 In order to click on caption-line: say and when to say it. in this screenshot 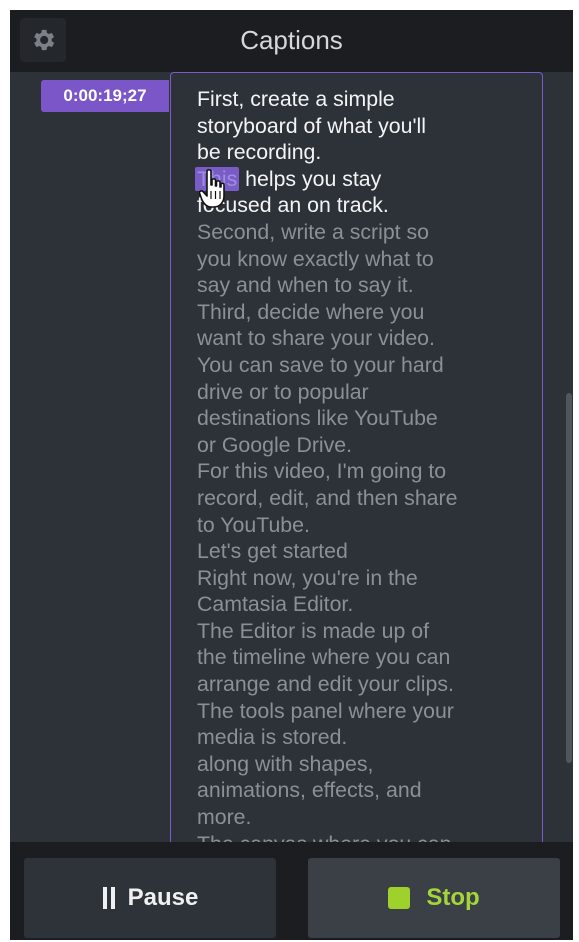, I will do `click(305, 285)`.